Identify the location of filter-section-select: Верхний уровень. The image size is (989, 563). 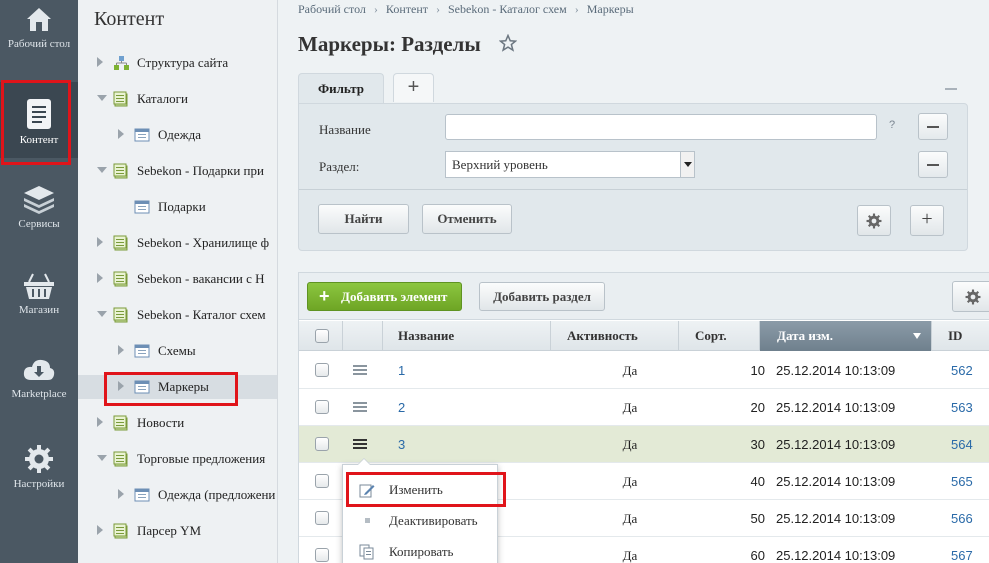
(570, 164).